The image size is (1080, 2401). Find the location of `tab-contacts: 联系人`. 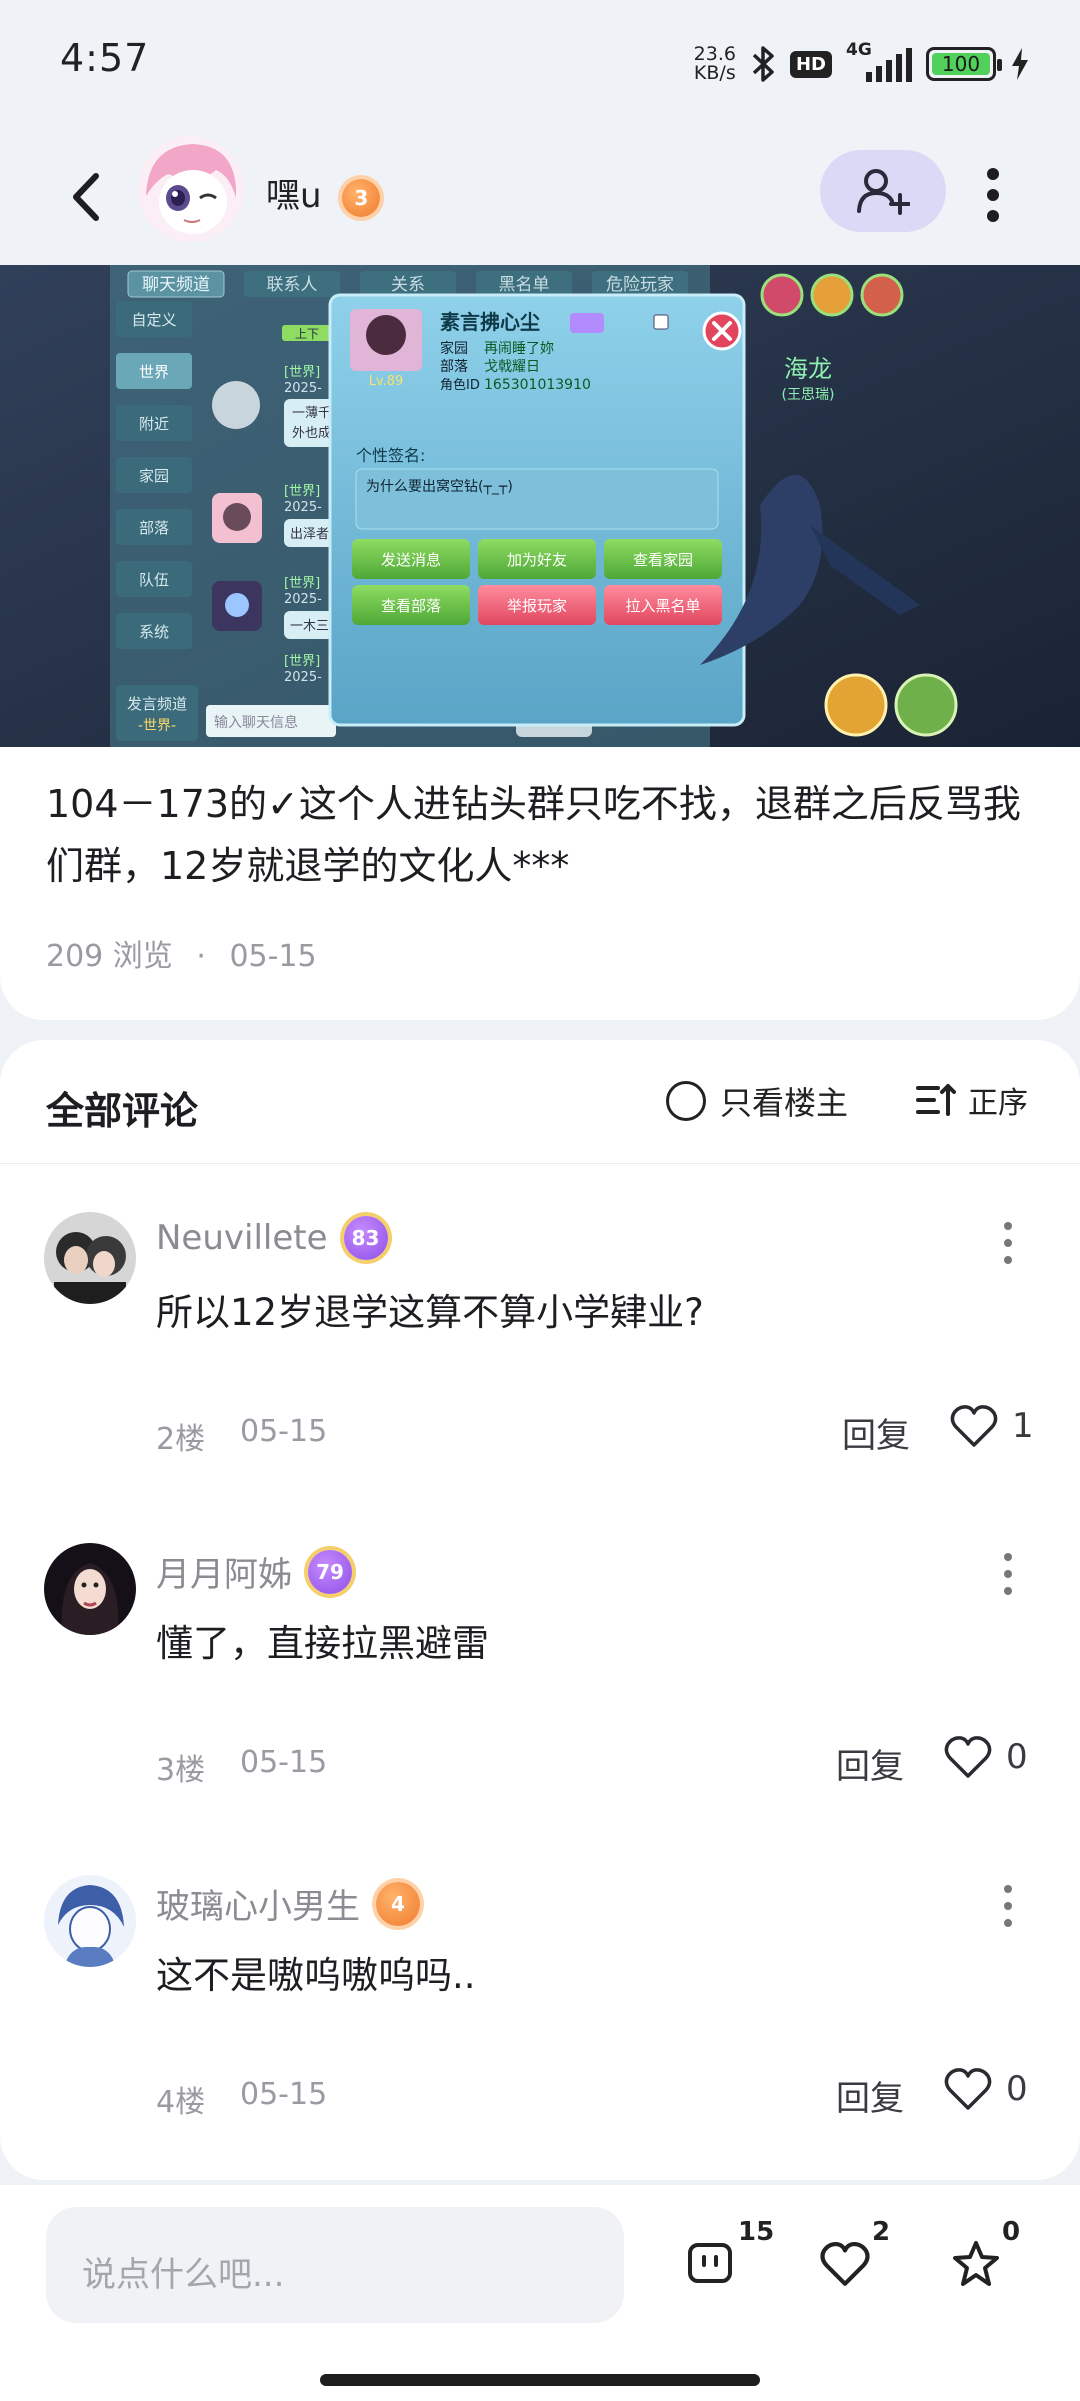

tab-contacts: 联系人 is located at coordinates (292, 285).